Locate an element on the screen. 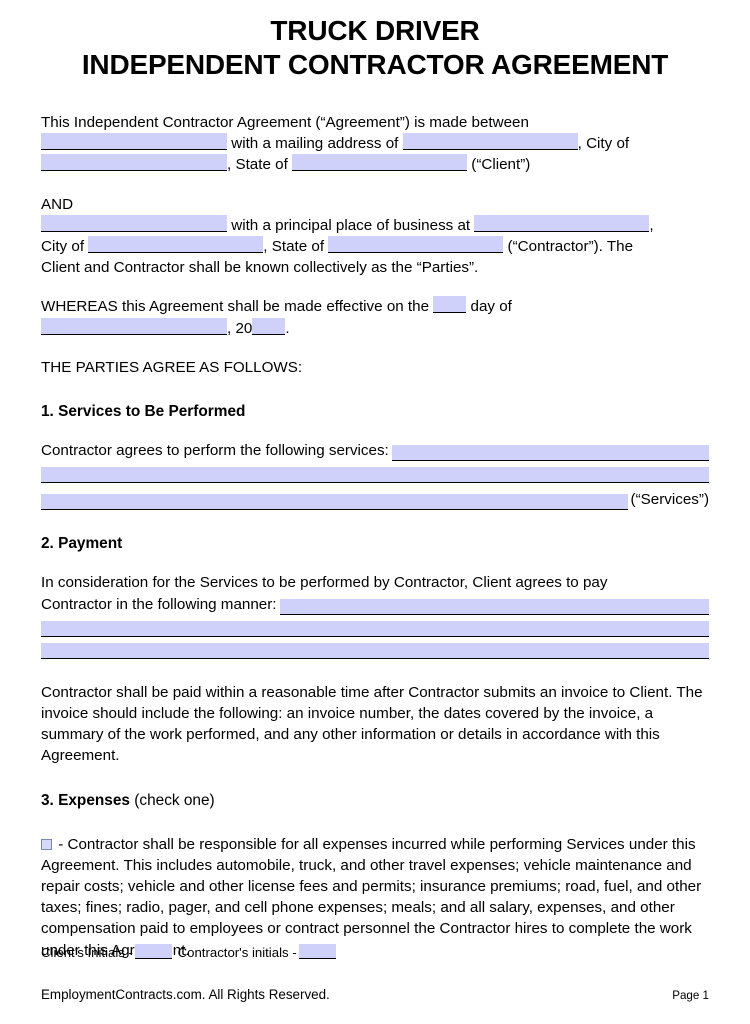  contractor-state-label: , State of is located at coordinates (294, 247).